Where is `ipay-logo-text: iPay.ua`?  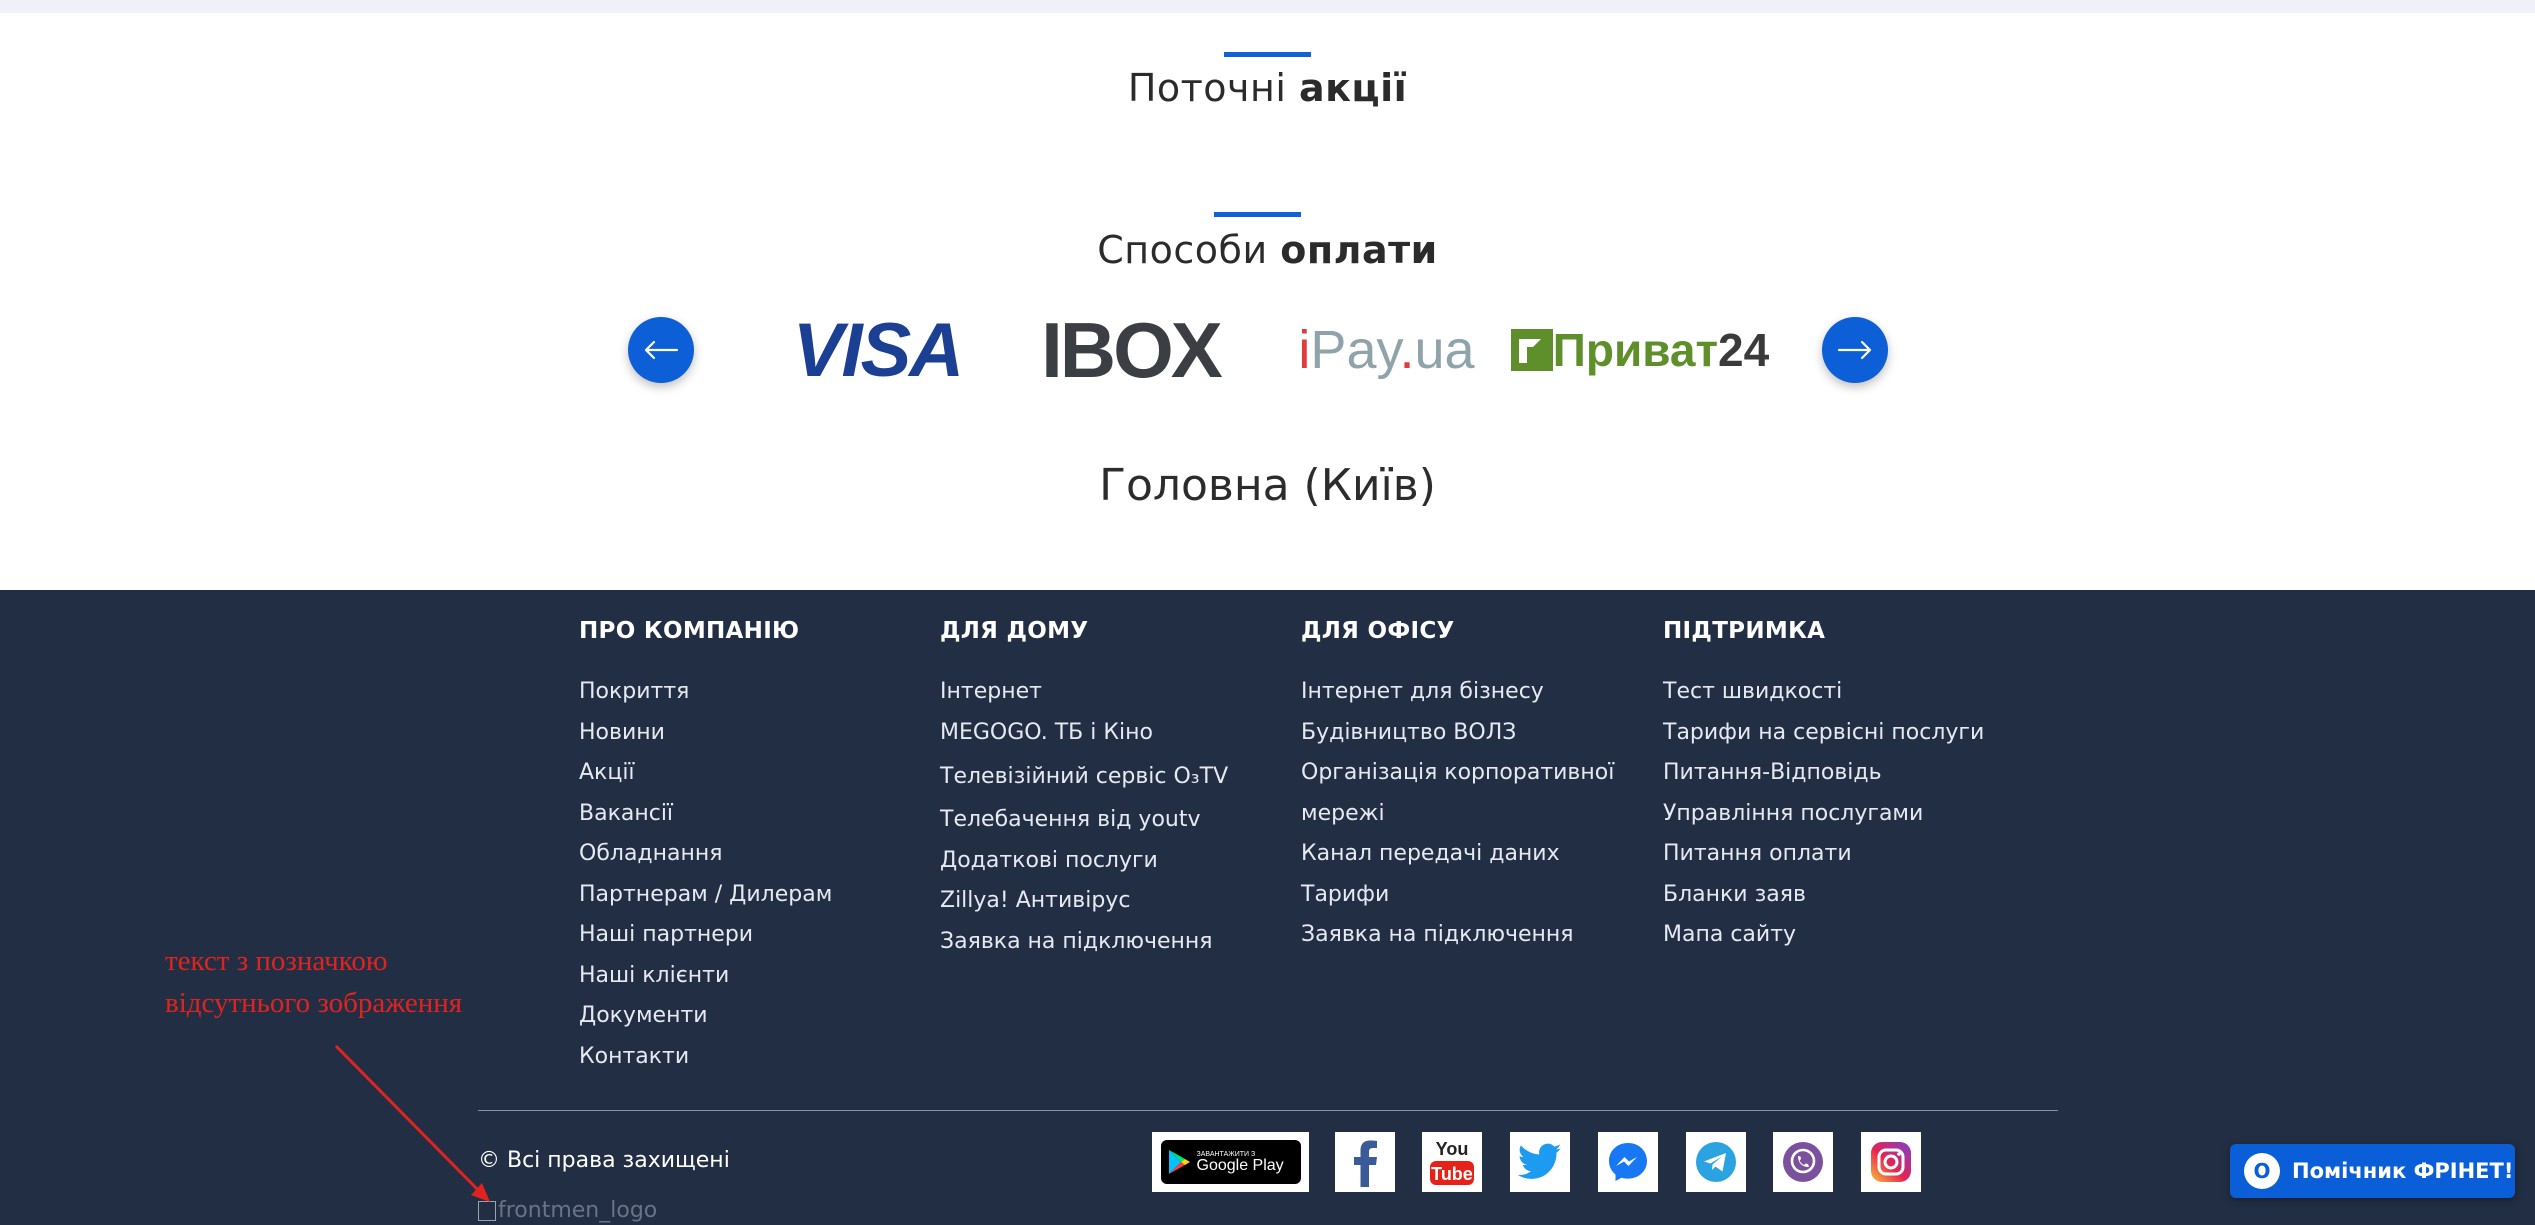
ipay-logo-text: iPay.ua is located at coordinates (1386, 350).